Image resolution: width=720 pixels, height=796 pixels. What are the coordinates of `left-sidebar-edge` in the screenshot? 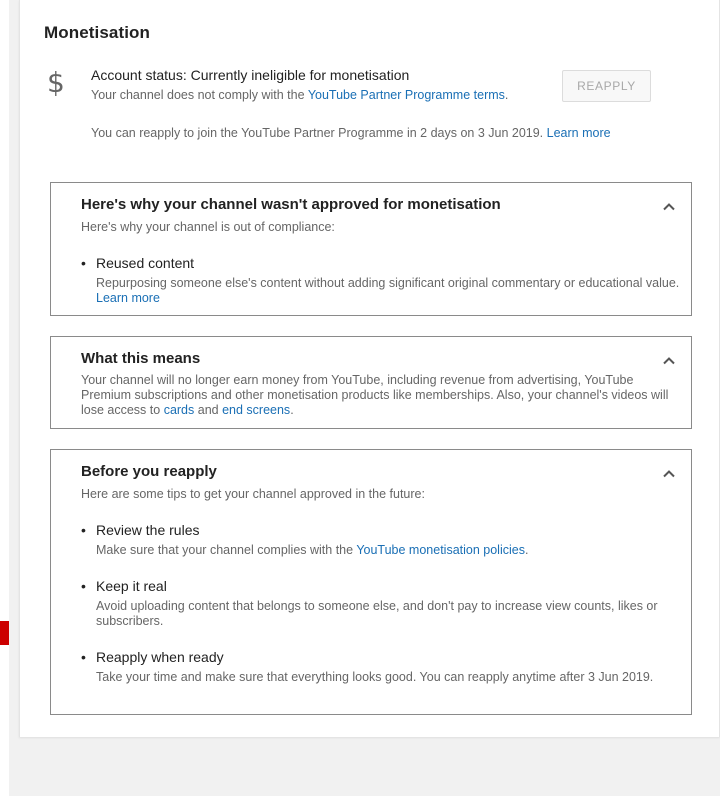 It's located at (4, 398).